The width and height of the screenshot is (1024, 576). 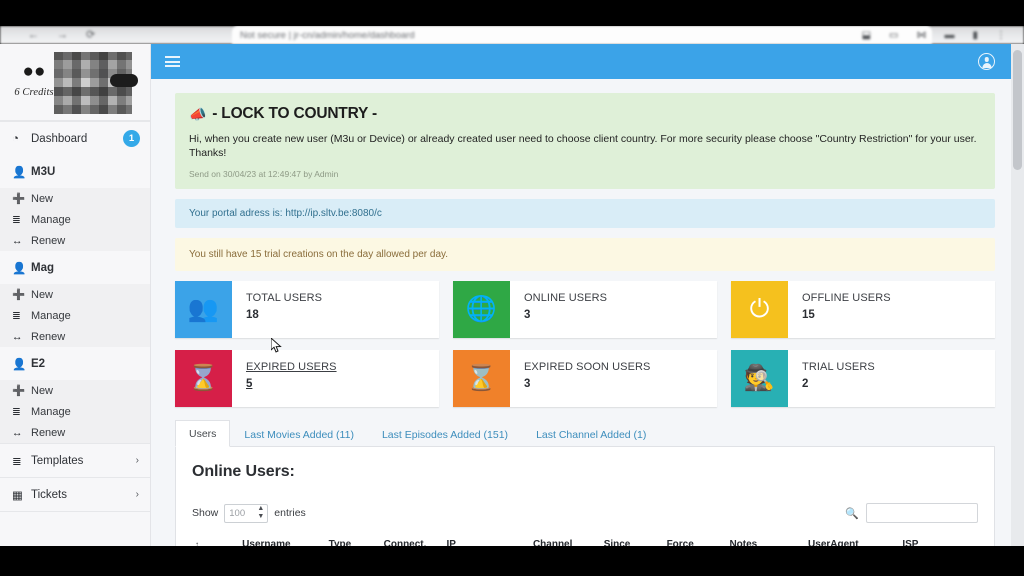 I want to click on topbar, so click(x=581, y=61).